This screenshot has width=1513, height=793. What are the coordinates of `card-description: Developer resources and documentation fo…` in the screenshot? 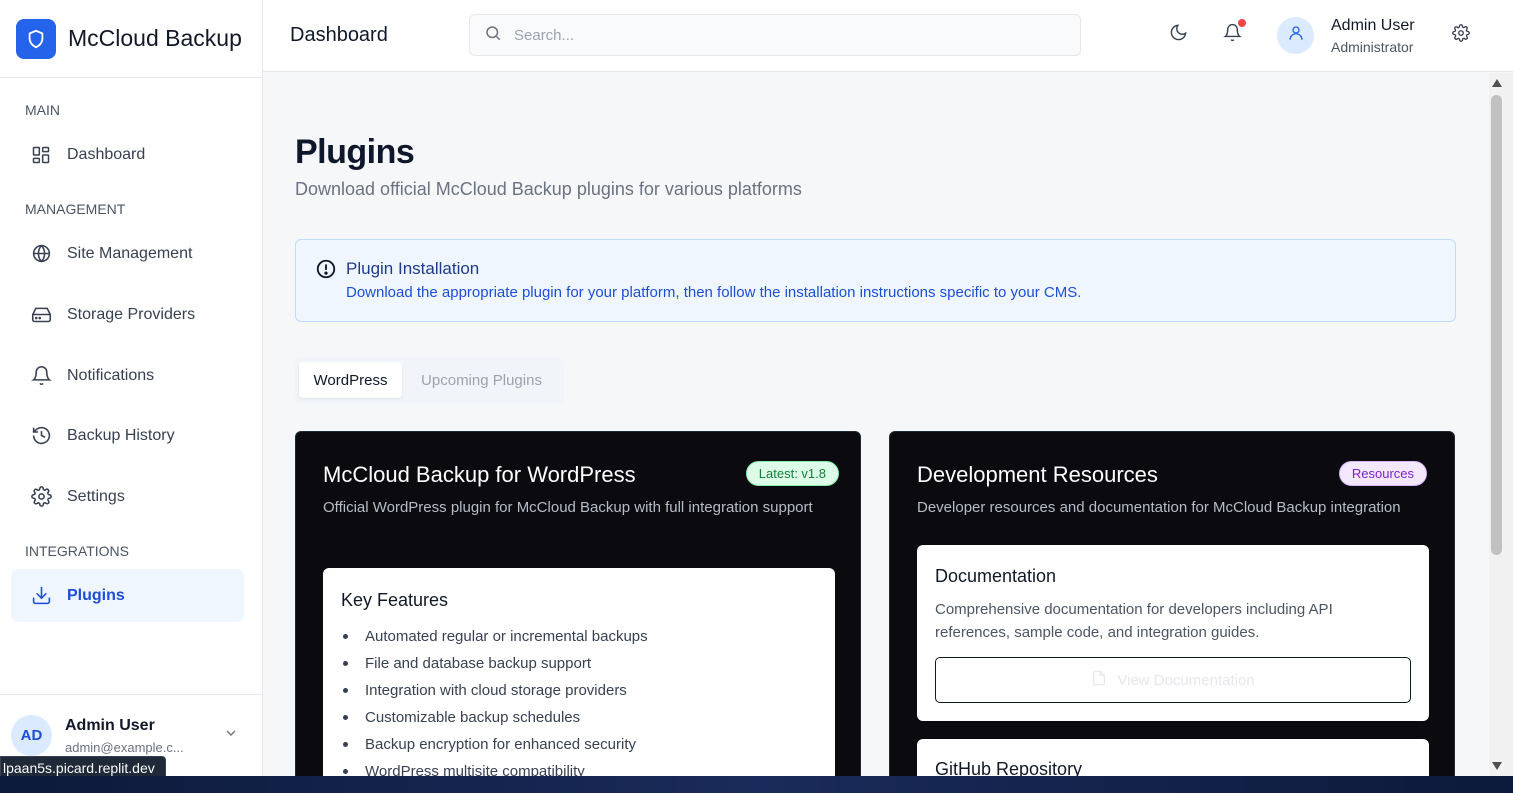 It's located at (1159, 507).